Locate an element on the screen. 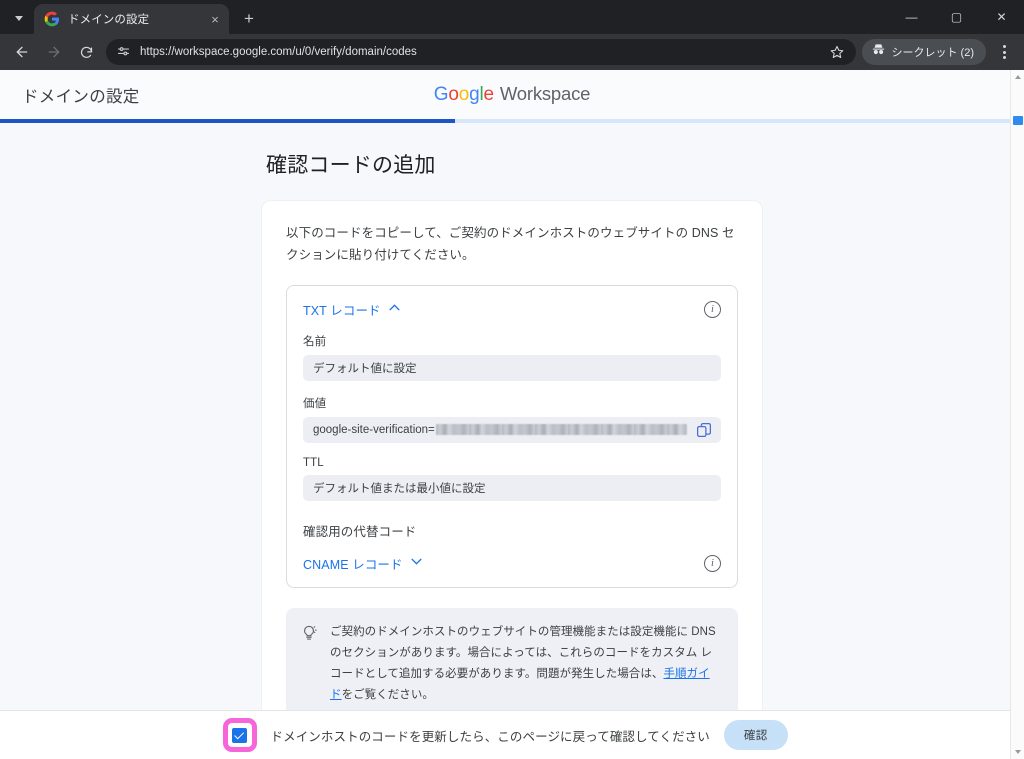 This screenshot has height=759, width=1024. incognito-label: シークレット (2) is located at coordinates (933, 53).